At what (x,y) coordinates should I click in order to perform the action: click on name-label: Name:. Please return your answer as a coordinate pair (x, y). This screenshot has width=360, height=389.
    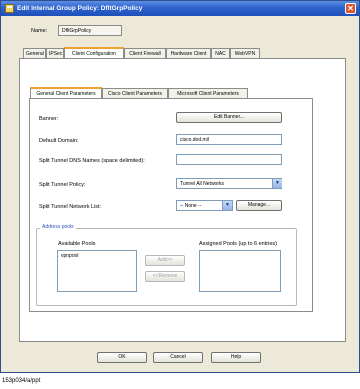
    Looking at the image, I should click on (39, 31).